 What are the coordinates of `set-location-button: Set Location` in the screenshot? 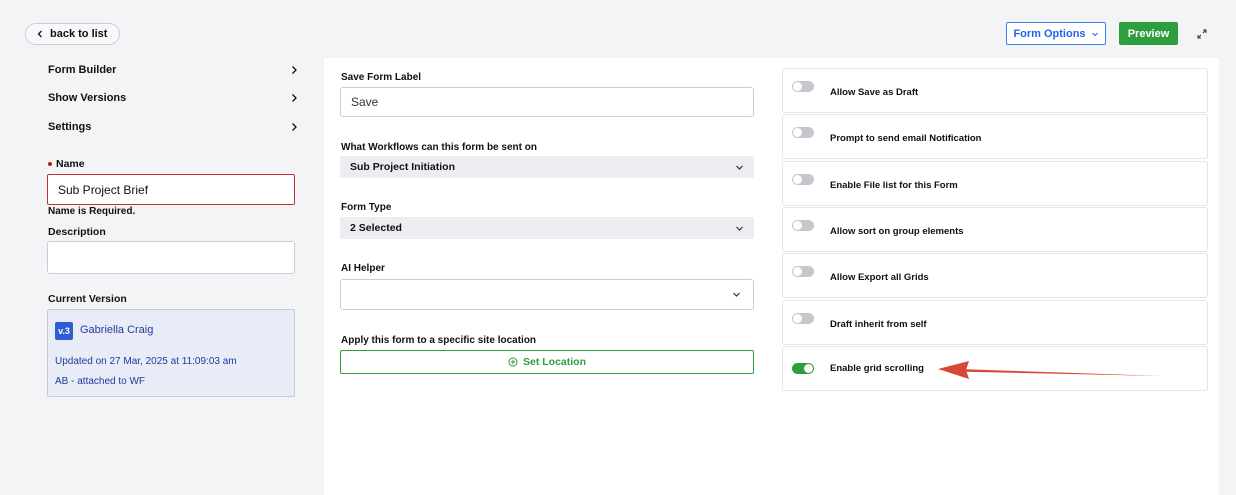 It's located at (547, 362).